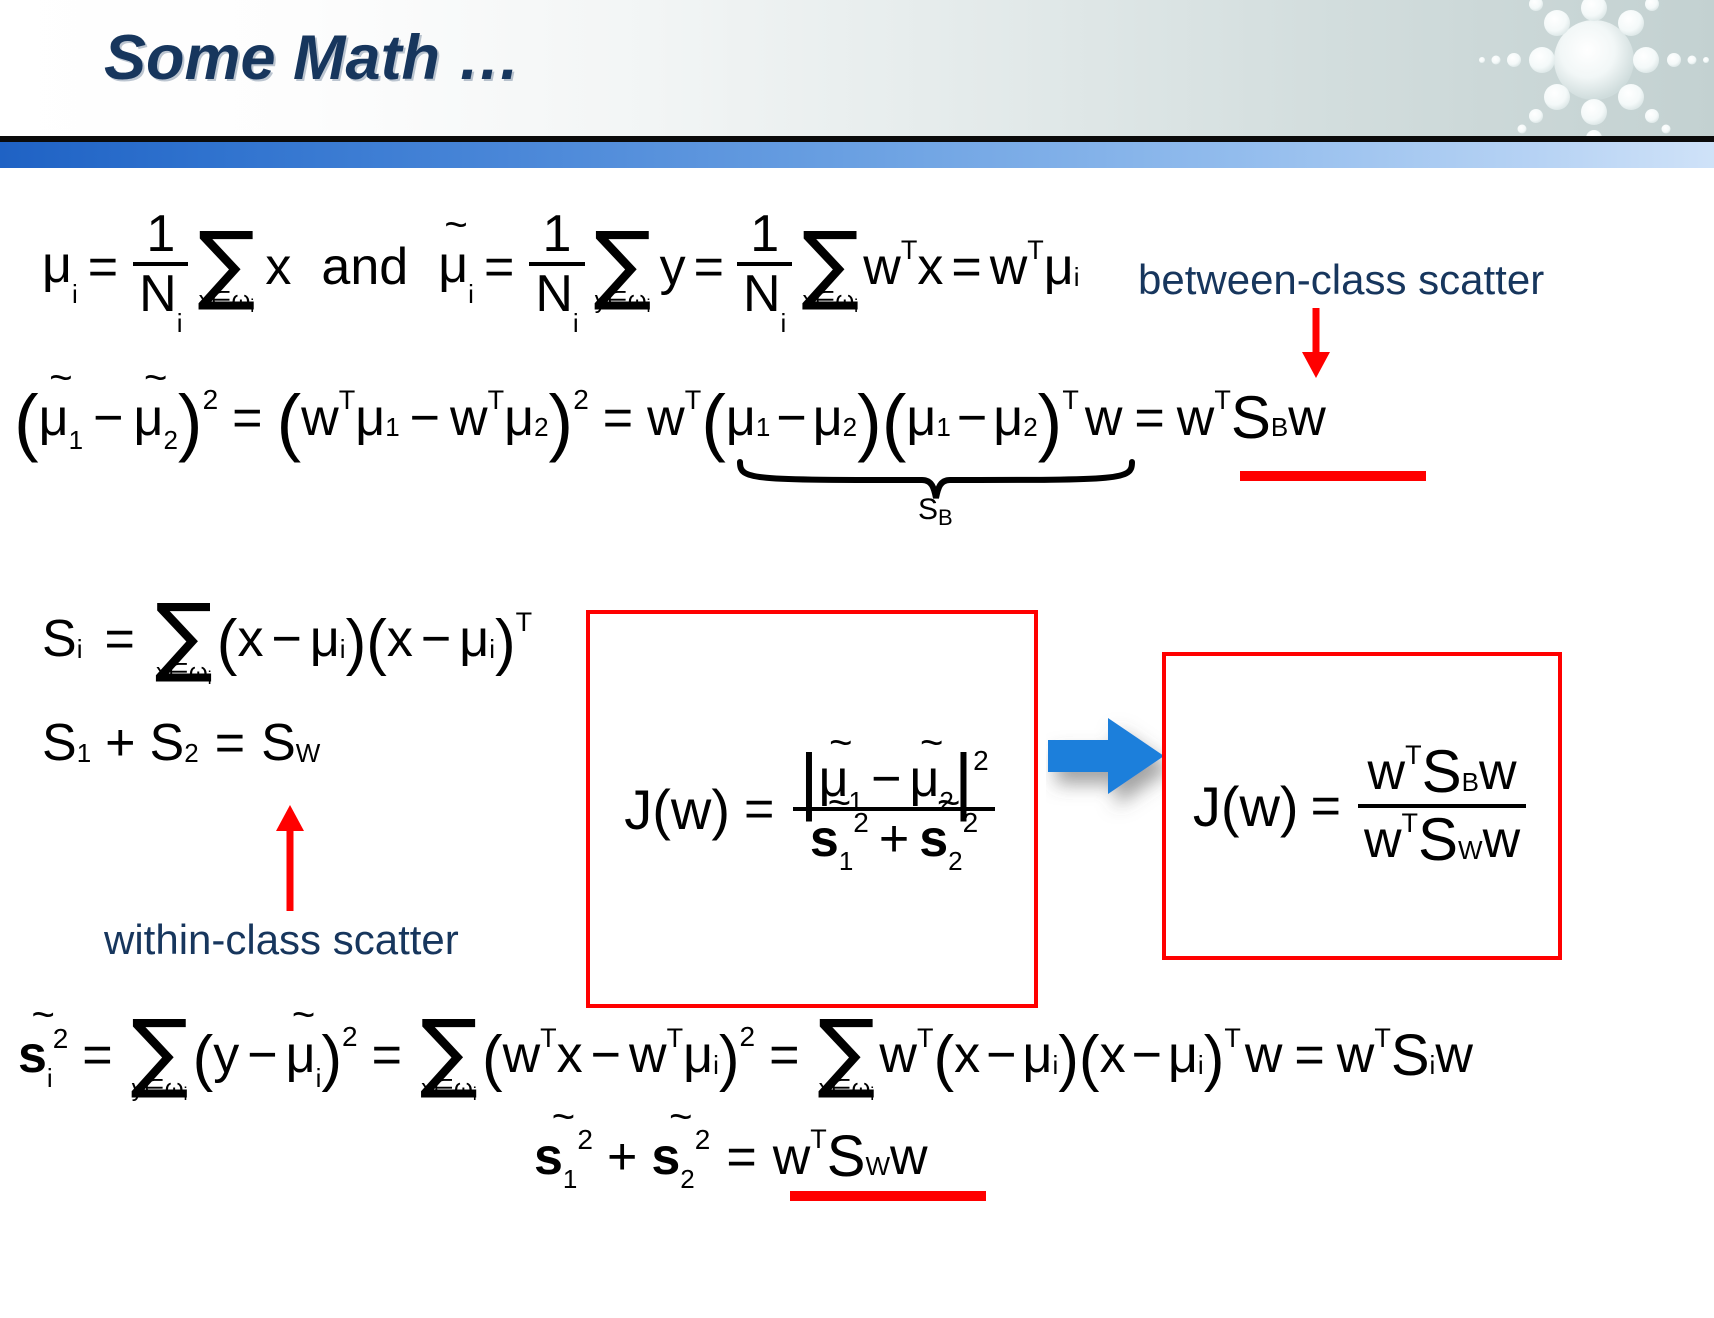 The height and width of the screenshot is (1318, 1714). Describe the element at coordinates (155, 405) in the screenshot. I see `mu-tilde-2: ~ μ2` at that location.